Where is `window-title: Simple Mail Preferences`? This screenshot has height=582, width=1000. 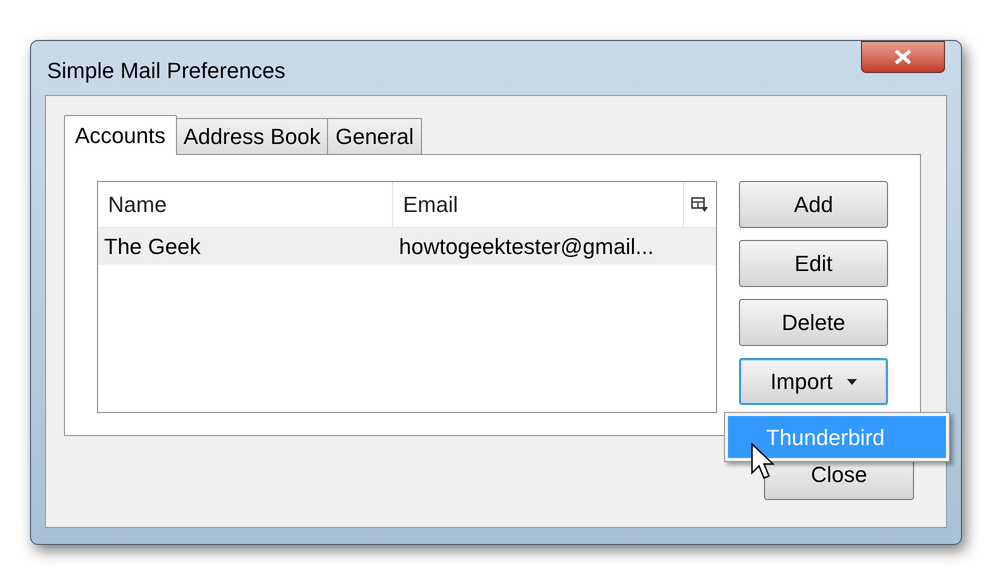 window-title: Simple Mail Preferences is located at coordinates (166, 71).